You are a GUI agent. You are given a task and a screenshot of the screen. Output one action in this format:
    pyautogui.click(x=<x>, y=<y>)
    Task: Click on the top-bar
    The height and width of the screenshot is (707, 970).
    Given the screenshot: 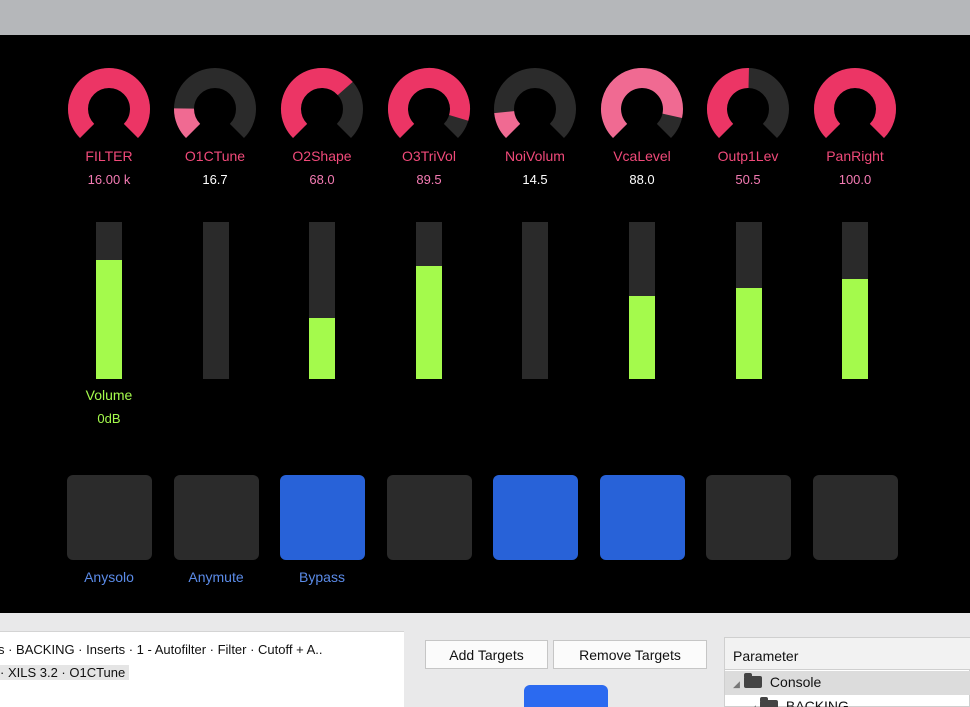 What is the action you would take?
    pyautogui.click(x=485, y=17)
    